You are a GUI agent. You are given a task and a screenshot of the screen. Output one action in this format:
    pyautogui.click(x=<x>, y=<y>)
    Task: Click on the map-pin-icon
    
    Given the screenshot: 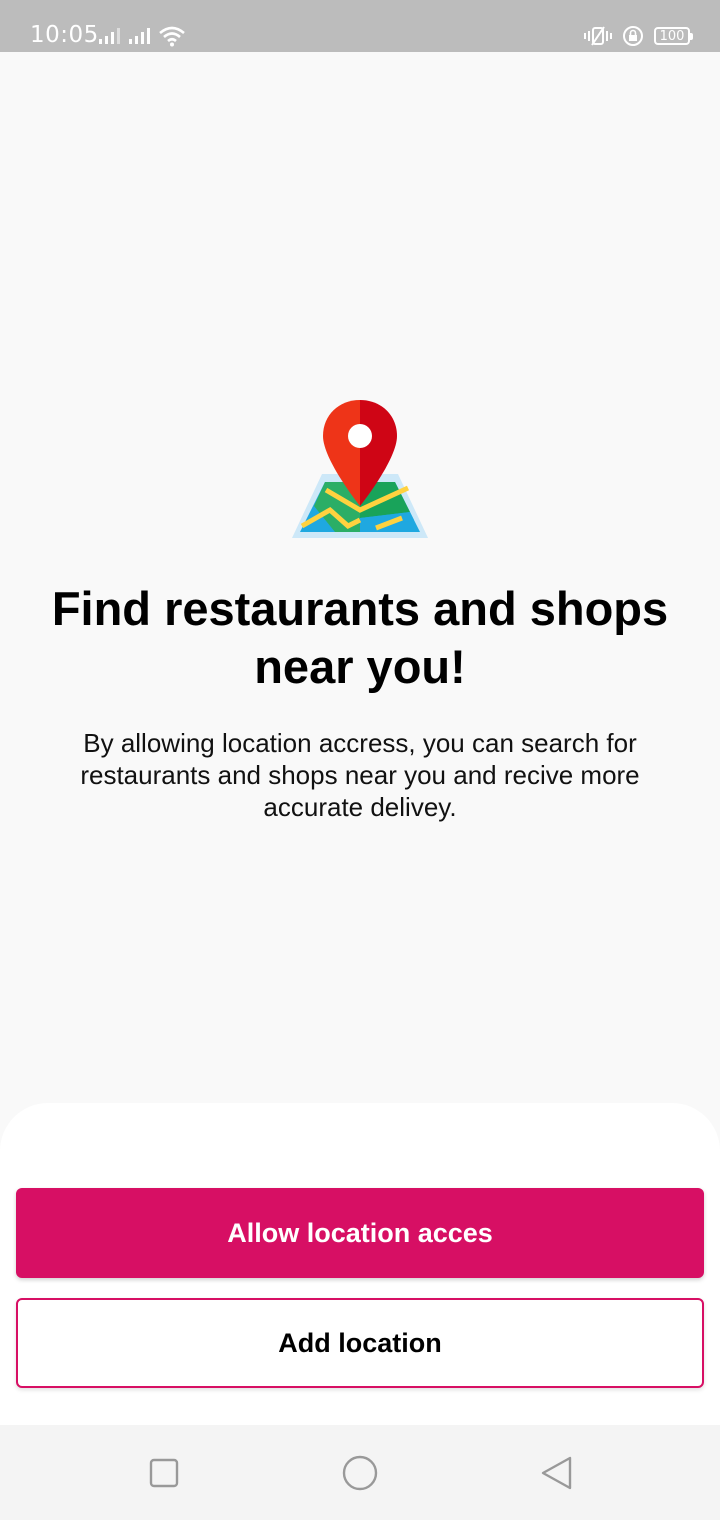 What is the action you would take?
    pyautogui.click(x=360, y=469)
    